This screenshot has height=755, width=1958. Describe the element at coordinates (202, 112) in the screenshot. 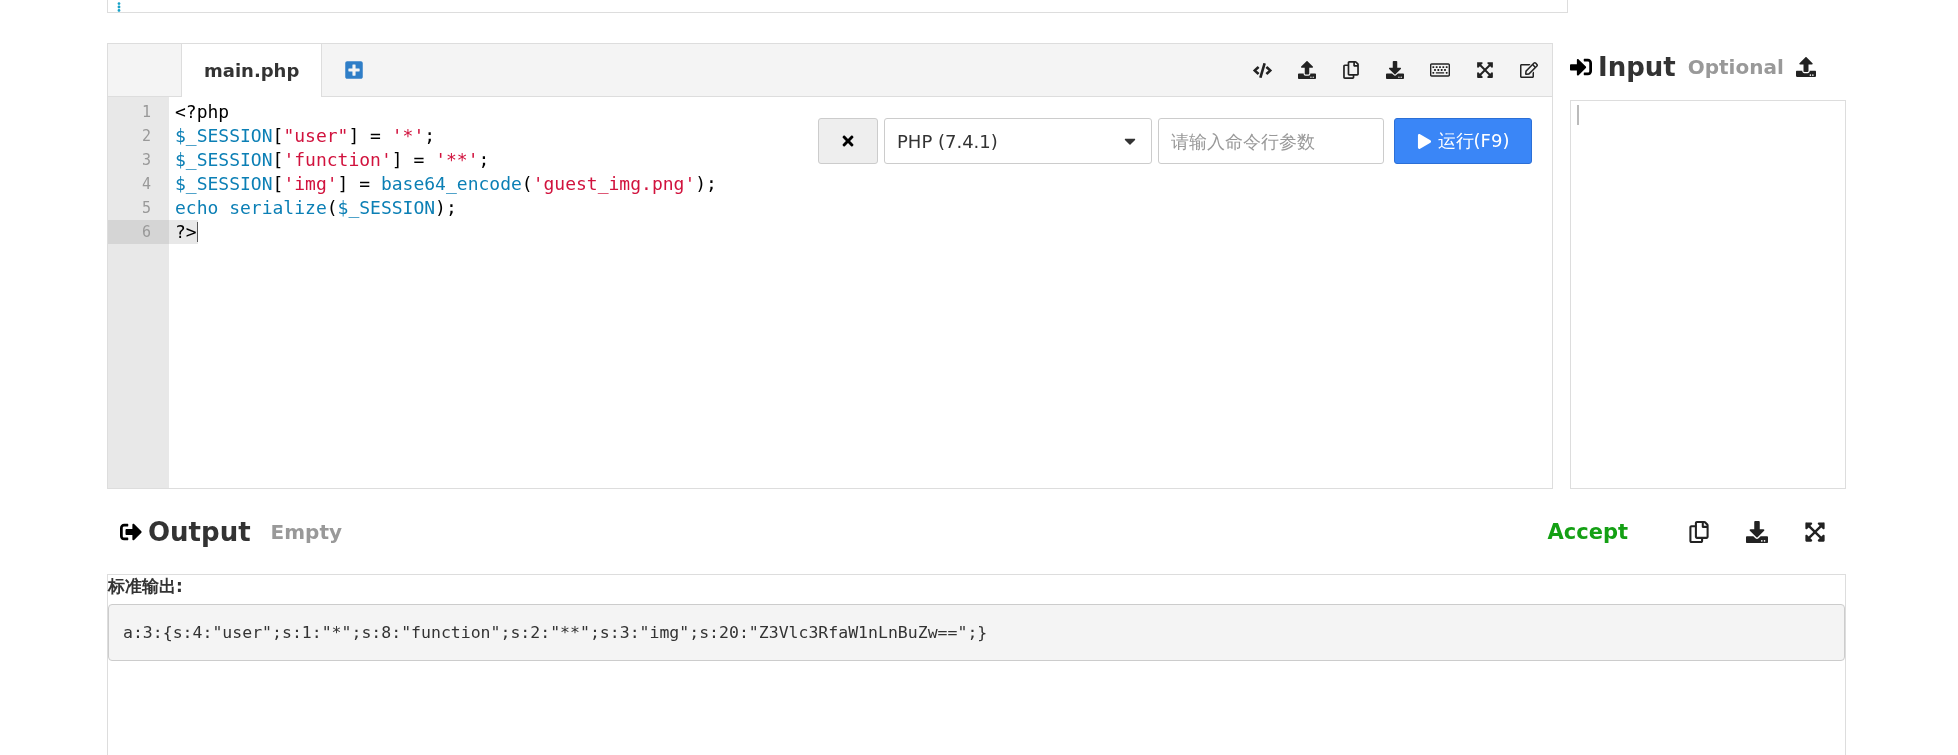

I see `code-line: <?php` at that location.